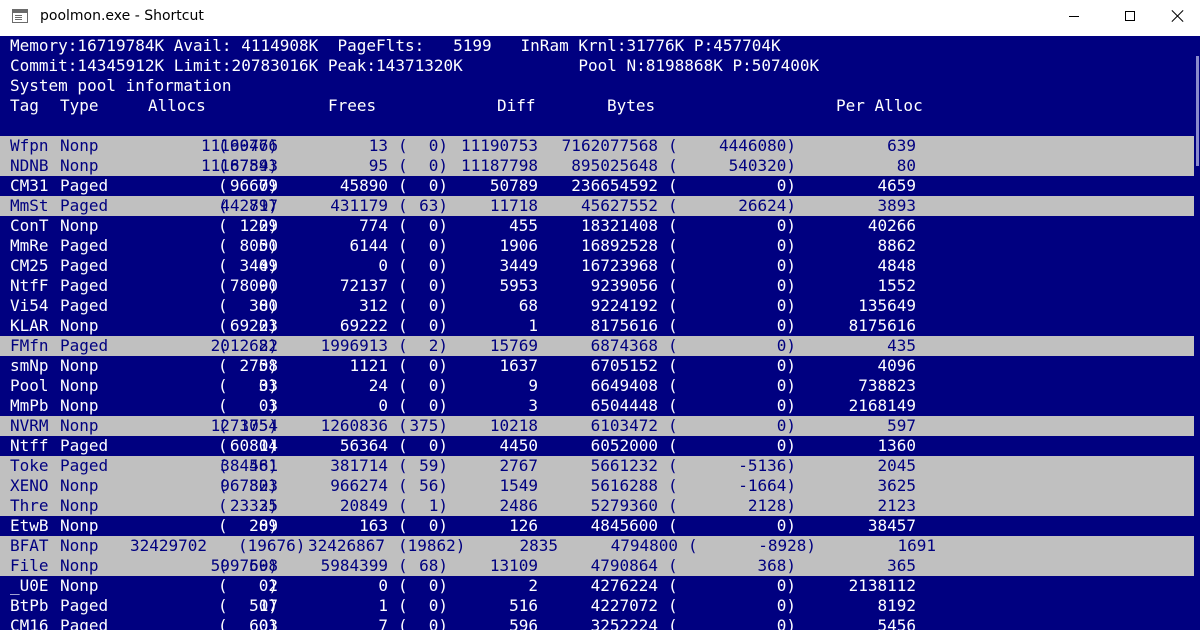  I want to click on per-alloc-cell: 435, so click(901, 345).